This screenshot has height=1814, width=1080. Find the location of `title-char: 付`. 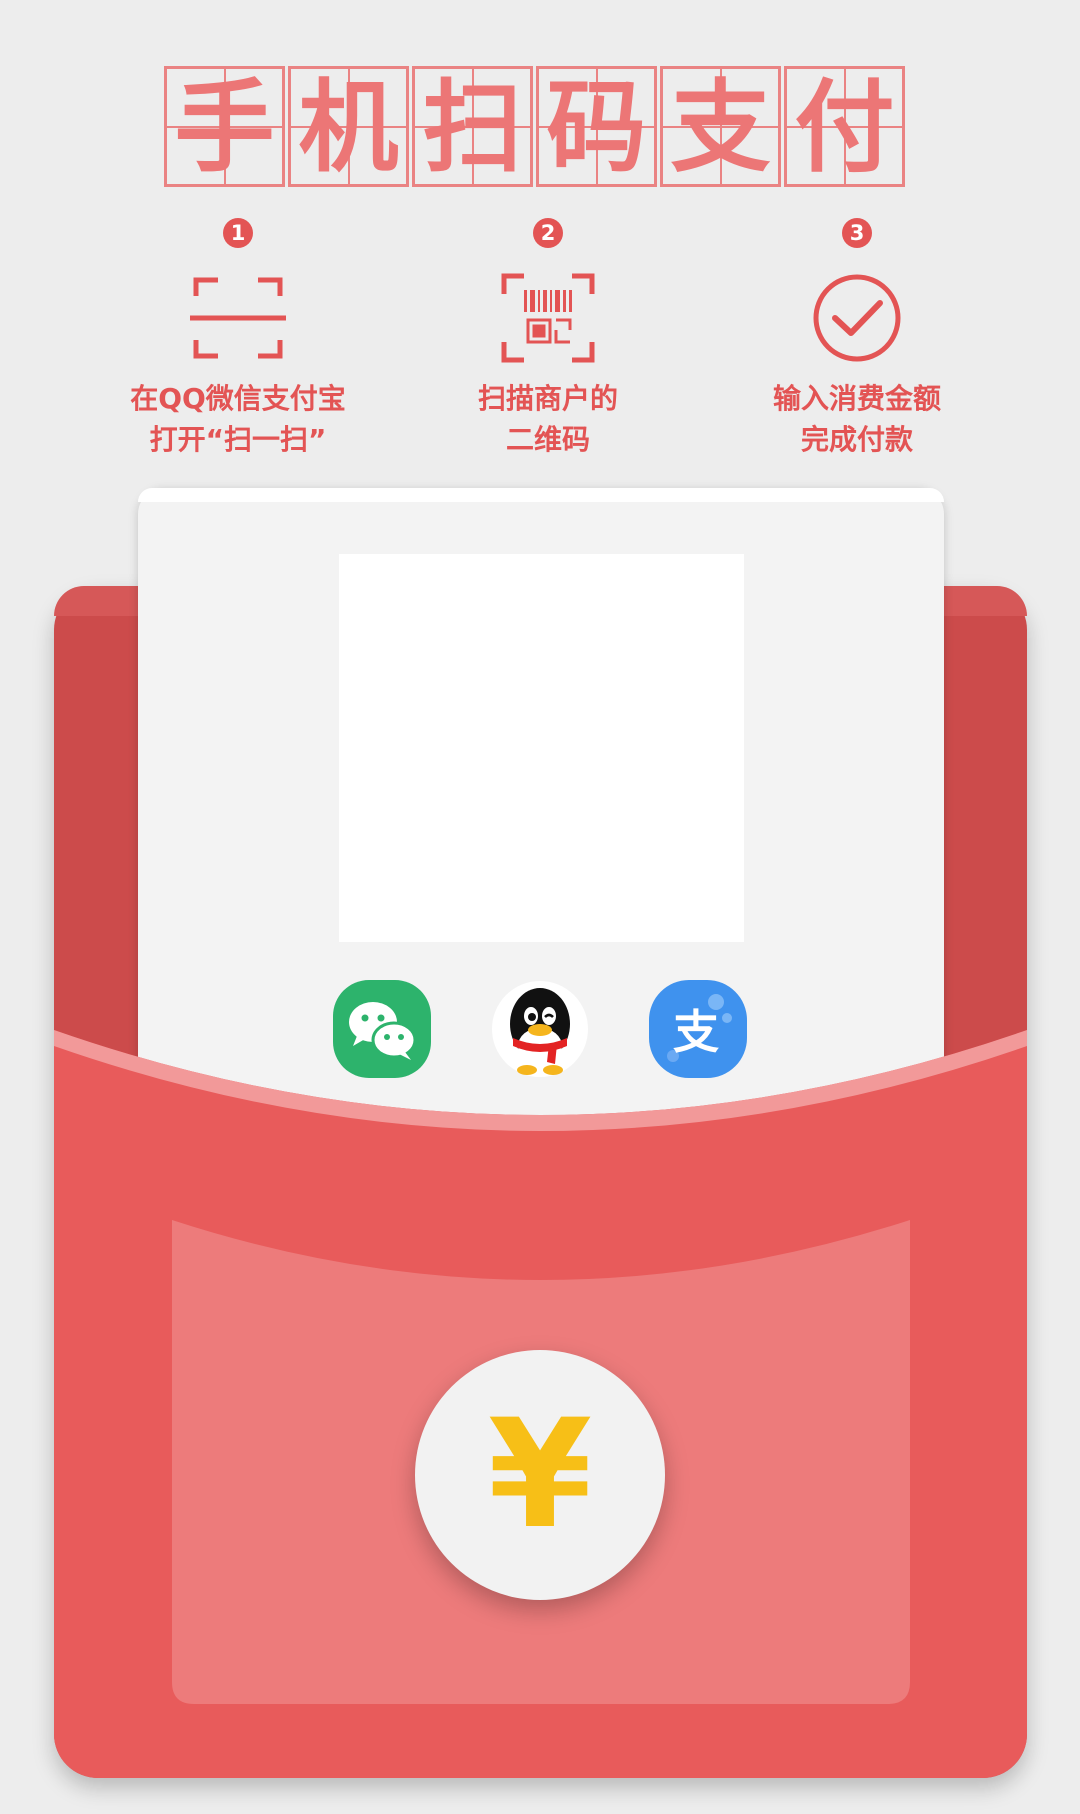

title-char: 付 is located at coordinates (844, 126).